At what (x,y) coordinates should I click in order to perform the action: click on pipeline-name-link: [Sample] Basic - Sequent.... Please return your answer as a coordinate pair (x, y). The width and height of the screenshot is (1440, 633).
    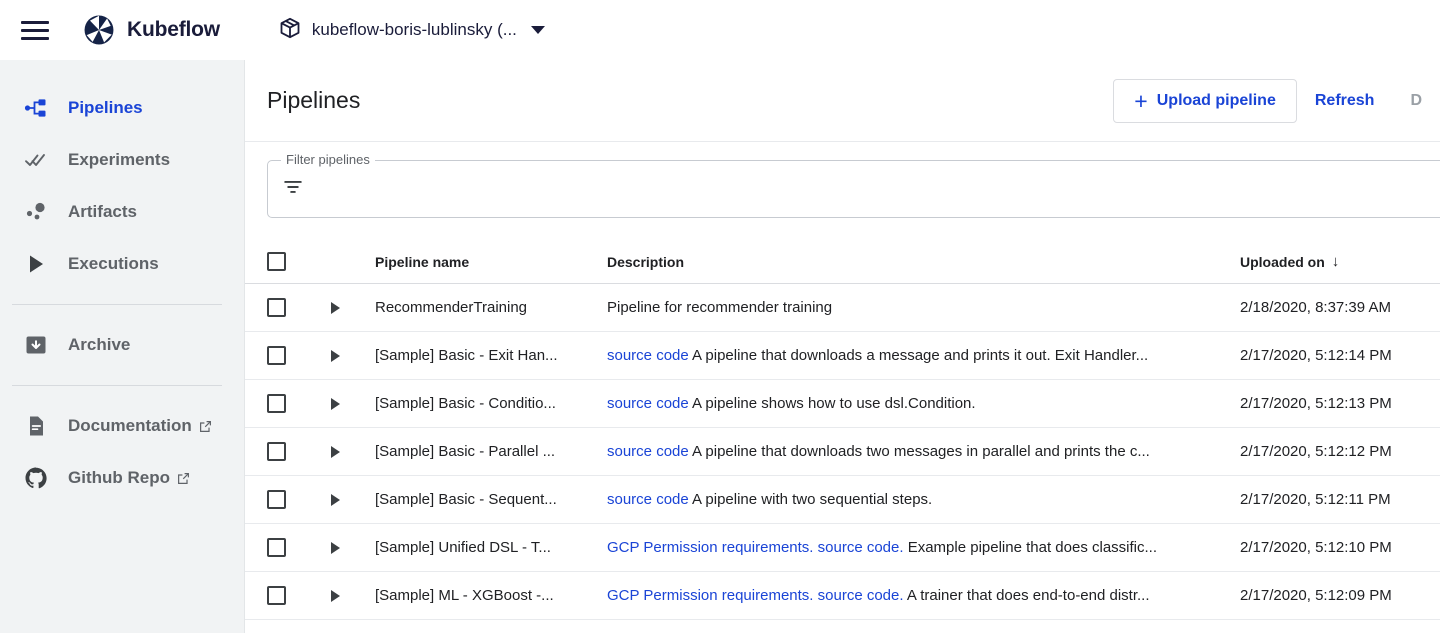
    Looking at the image, I should click on (491, 499).